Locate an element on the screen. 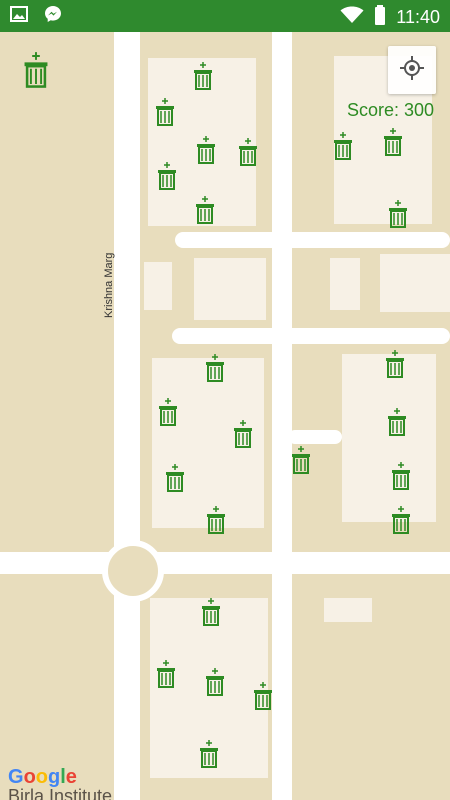 This screenshot has width=450, height=800. bottom-map-label: Birla Institute is located at coordinates (60, 793).